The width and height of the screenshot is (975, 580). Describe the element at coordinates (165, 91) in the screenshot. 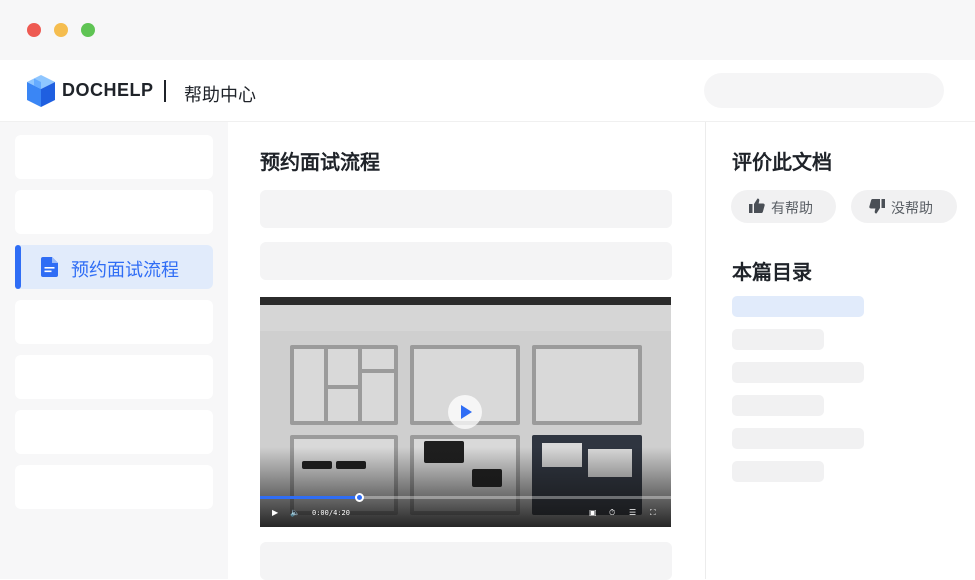

I see `logo-divider` at that location.